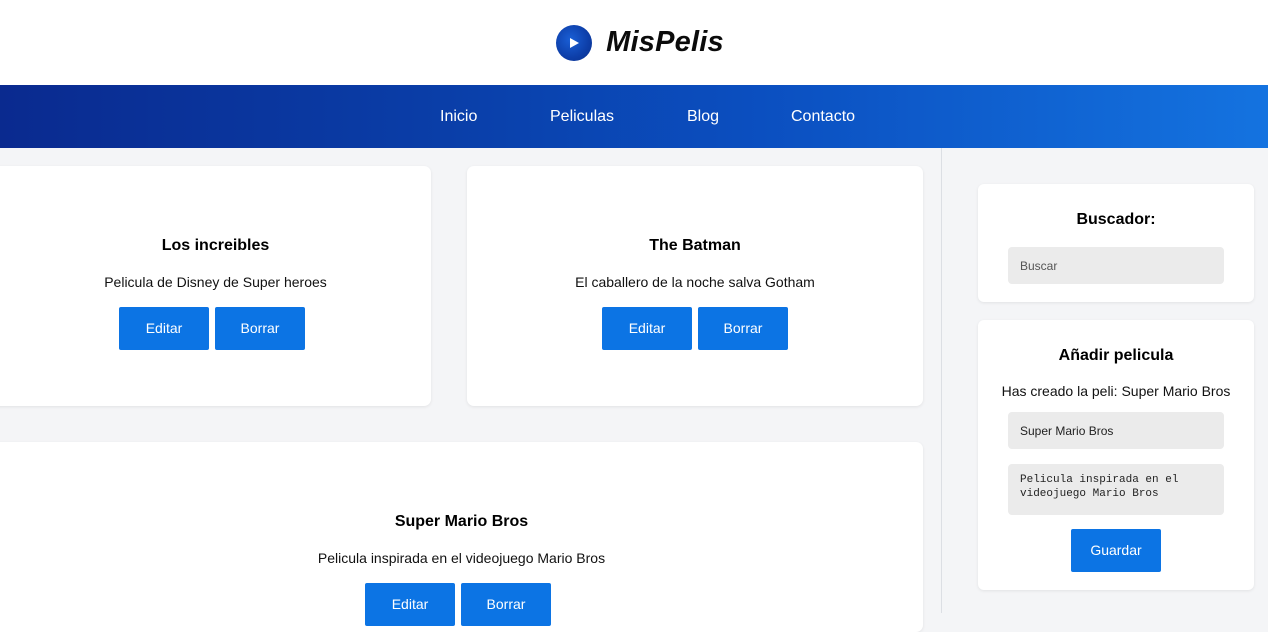  I want to click on play-icon, so click(574, 42).